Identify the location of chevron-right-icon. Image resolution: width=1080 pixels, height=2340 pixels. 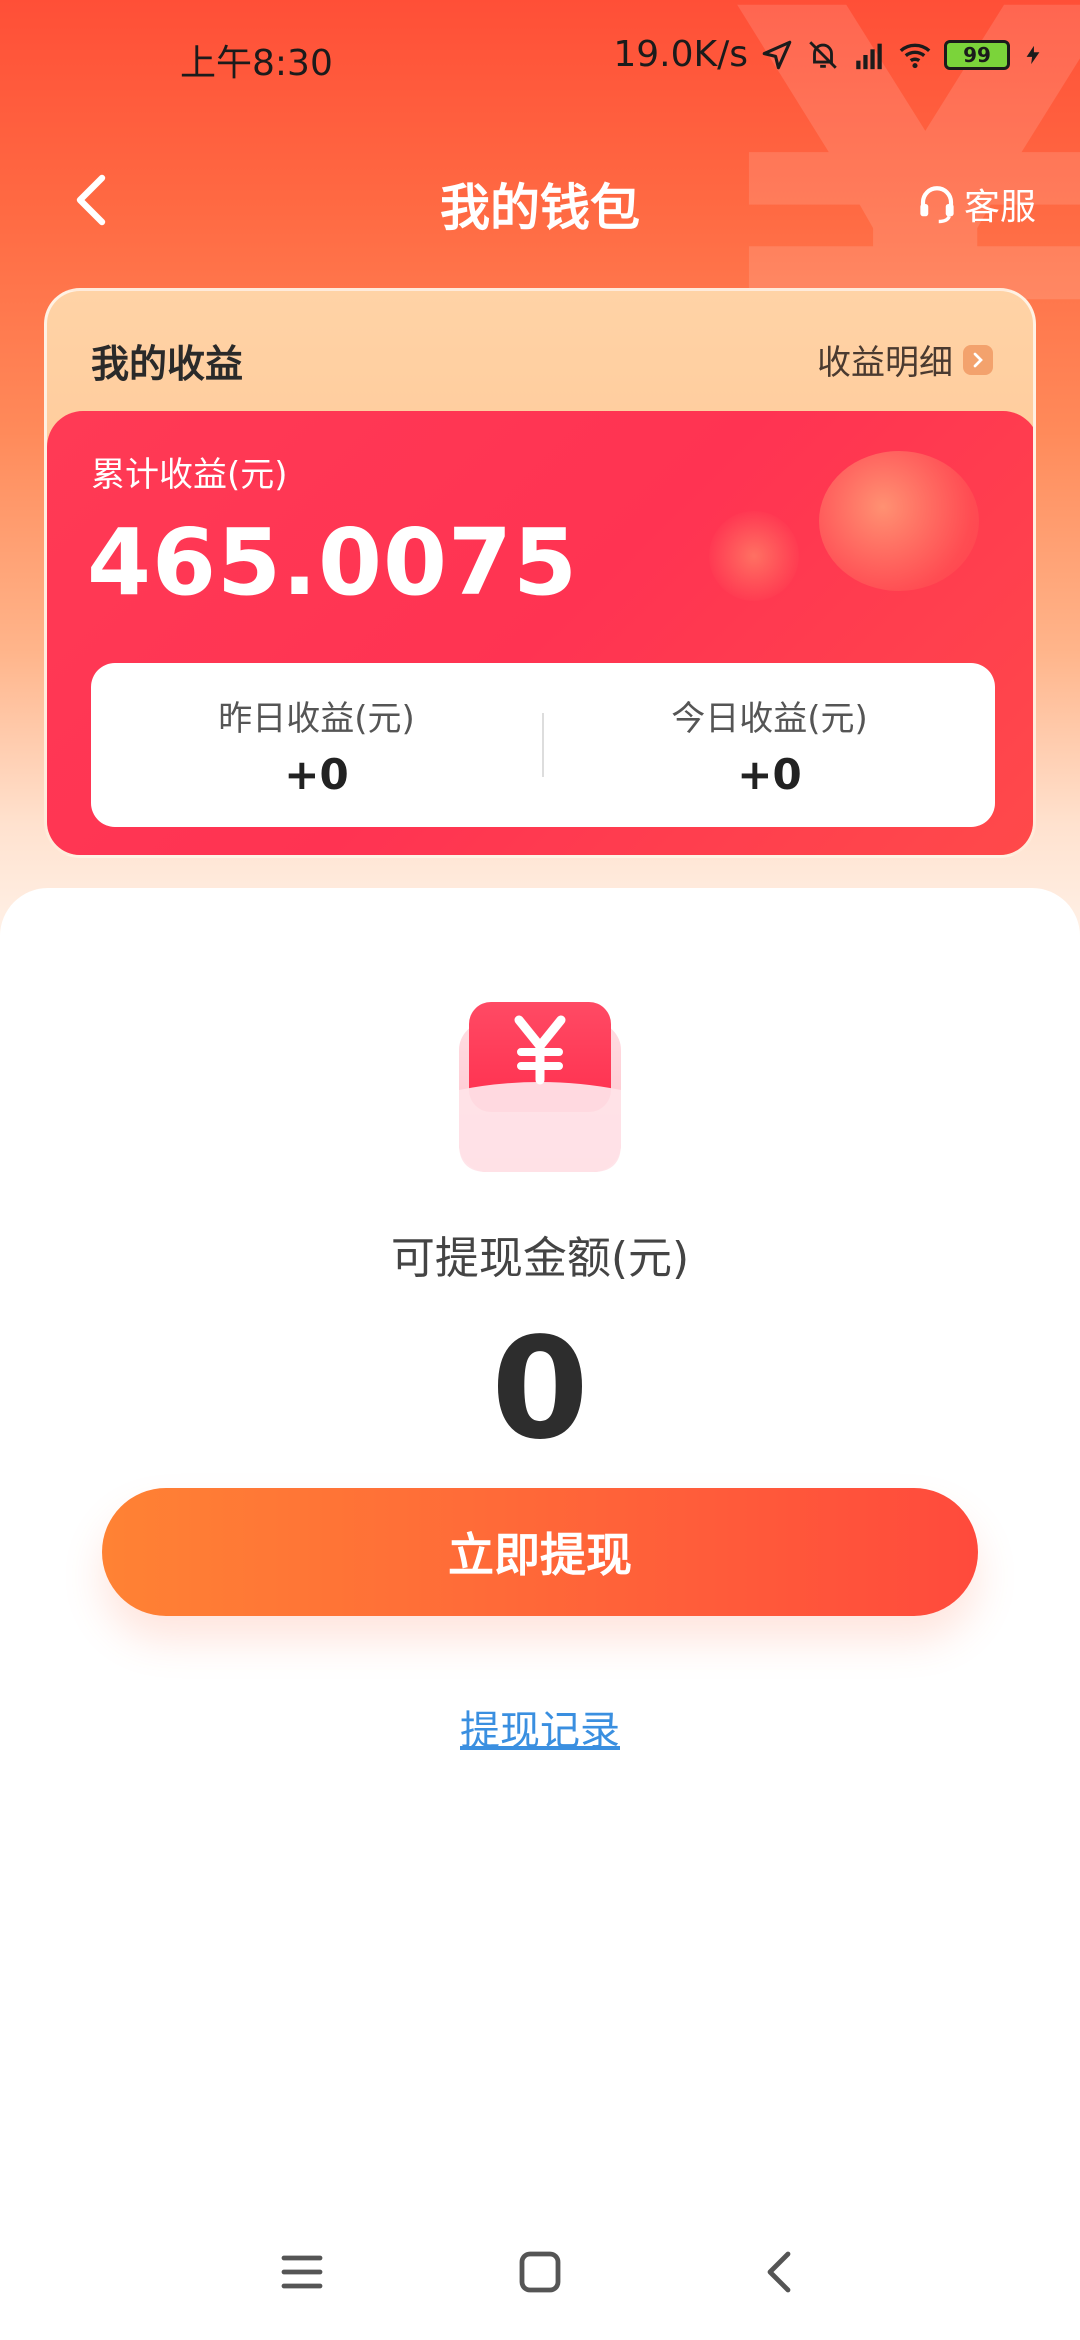
(978, 359).